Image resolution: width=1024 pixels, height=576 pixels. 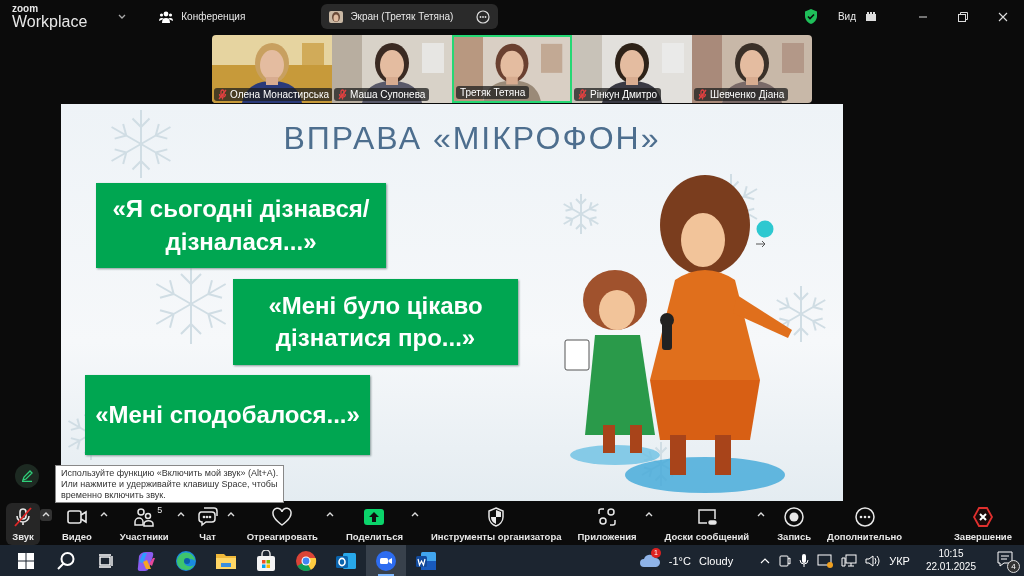 What do you see at coordinates (1005, 558) in the screenshot?
I see `notification-icon` at bounding box center [1005, 558].